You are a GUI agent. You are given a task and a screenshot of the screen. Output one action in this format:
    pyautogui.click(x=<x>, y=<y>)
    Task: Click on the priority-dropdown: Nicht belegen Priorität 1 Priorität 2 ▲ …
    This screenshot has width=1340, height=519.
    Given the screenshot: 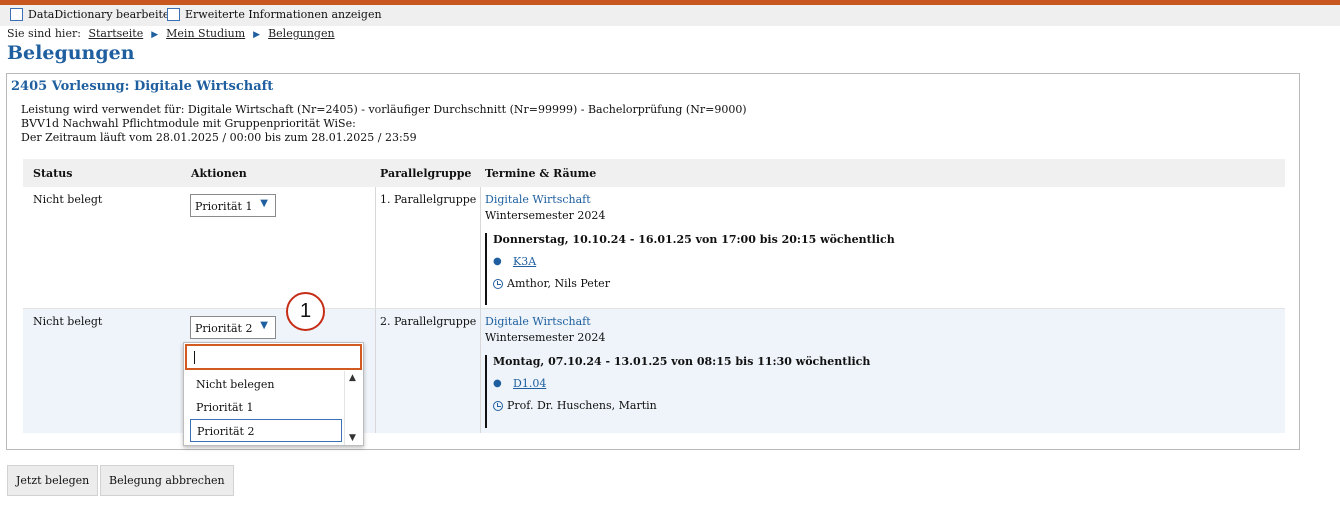 What is the action you would take?
    pyautogui.click(x=273, y=394)
    